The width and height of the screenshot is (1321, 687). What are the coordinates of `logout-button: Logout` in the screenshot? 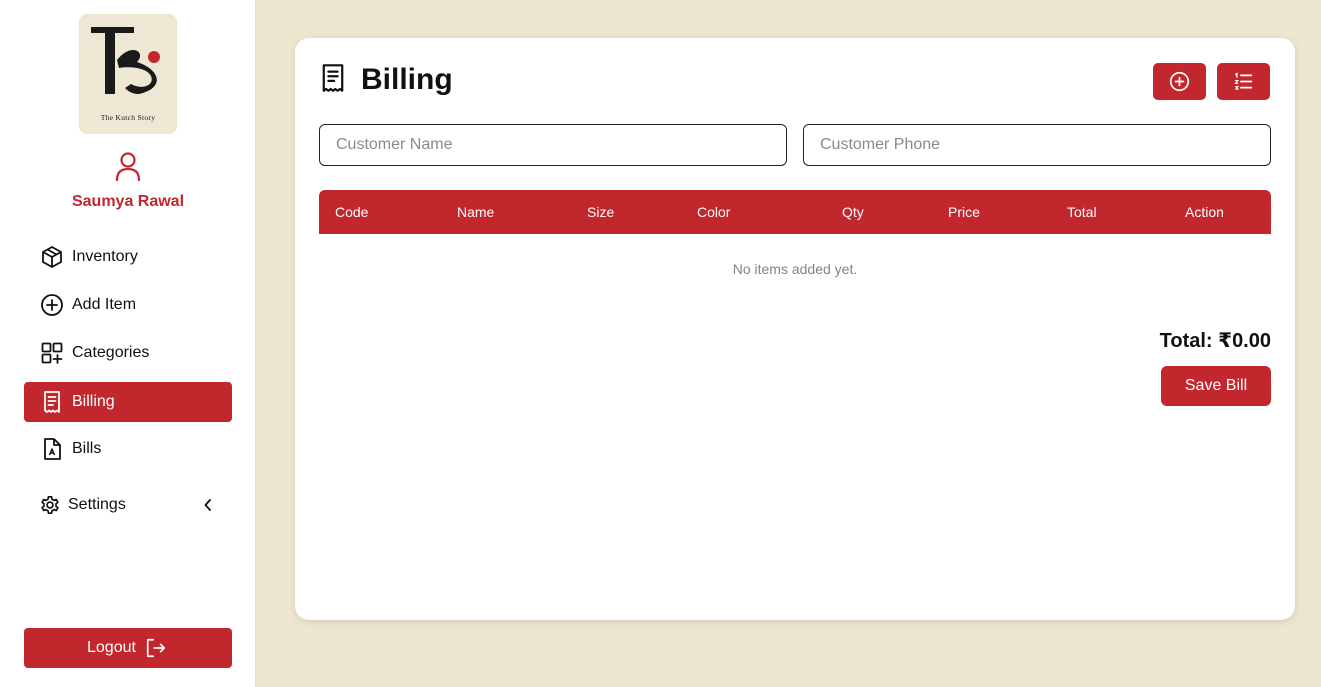 It's located at (128, 648).